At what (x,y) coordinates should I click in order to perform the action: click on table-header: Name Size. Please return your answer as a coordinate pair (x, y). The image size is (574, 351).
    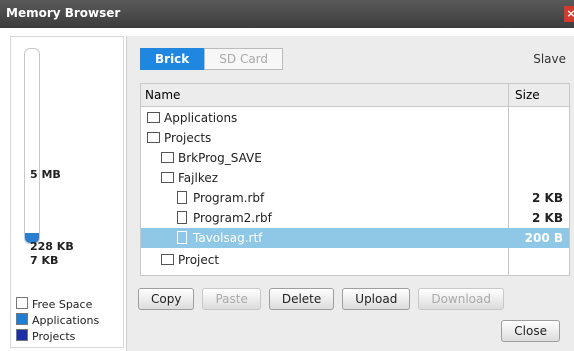
    Looking at the image, I should click on (355, 95).